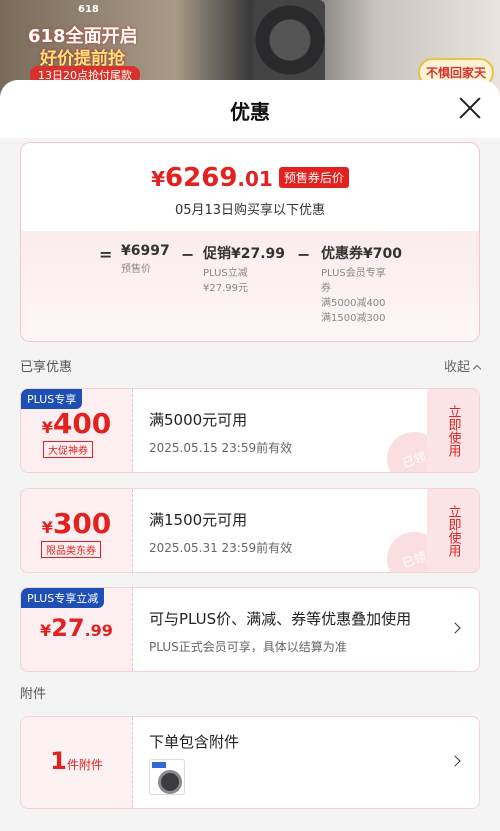 The width and height of the screenshot is (500, 831). I want to click on coupon-subtag: 限品类东券, so click(71, 549).